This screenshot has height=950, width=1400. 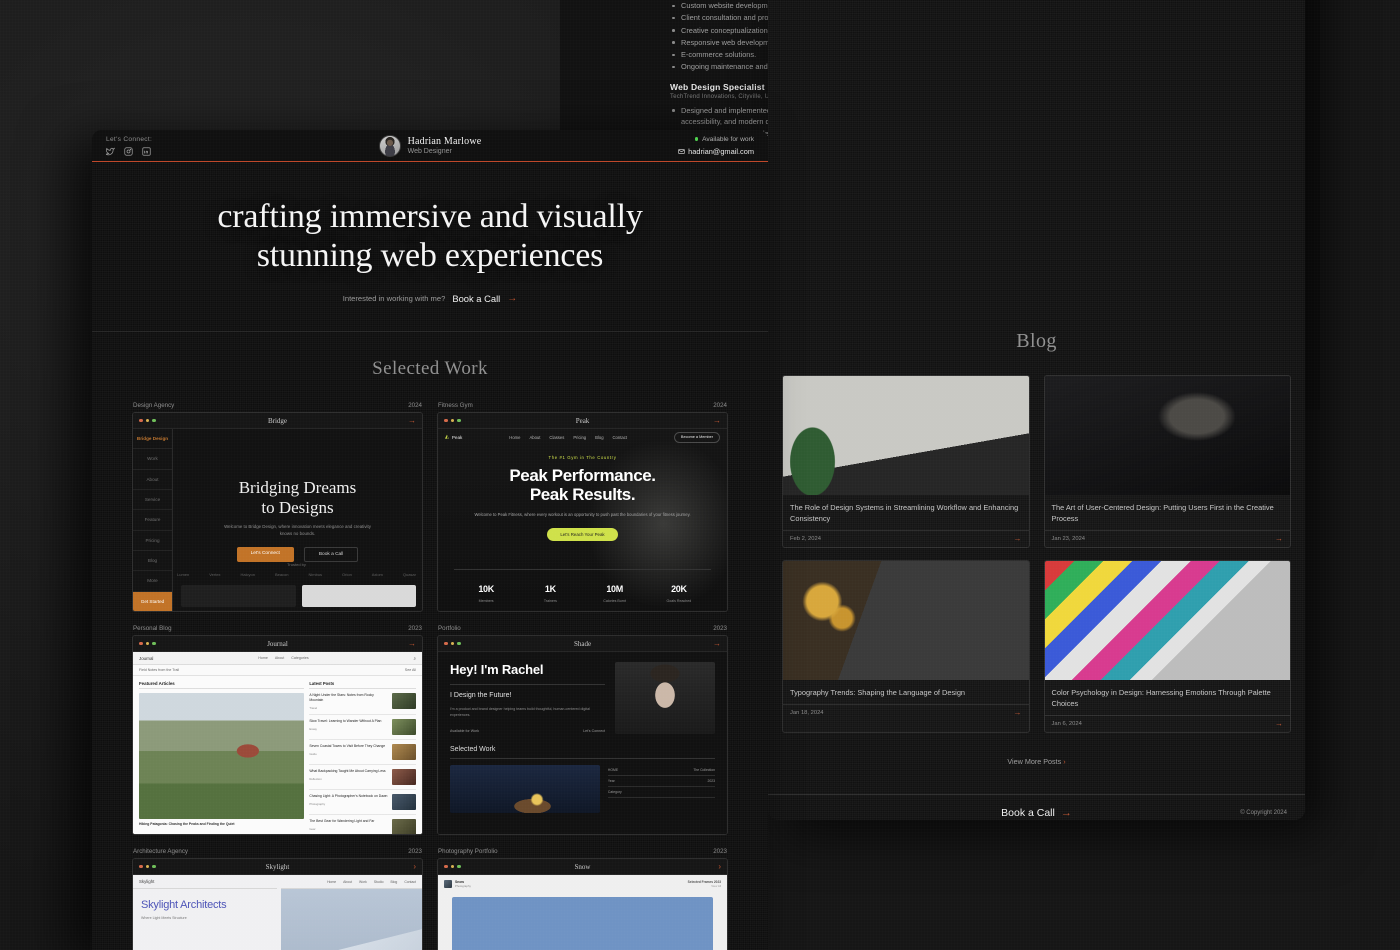 I want to click on stat-item: 1K Trainers, so click(x=550, y=591).